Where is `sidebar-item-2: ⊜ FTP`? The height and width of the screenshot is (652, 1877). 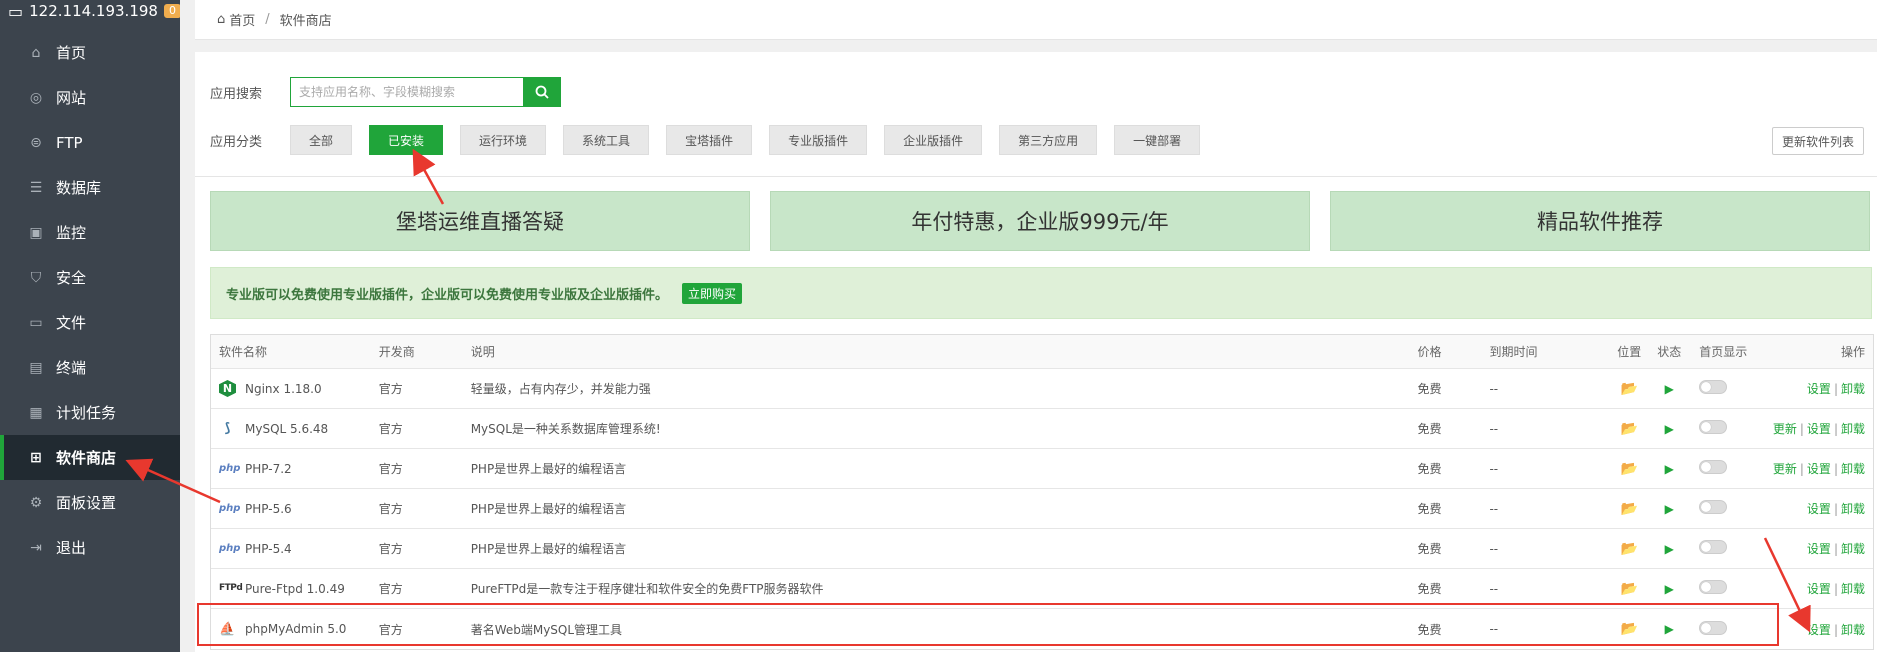
sidebar-item-2: ⊜ FTP is located at coordinates (90, 142).